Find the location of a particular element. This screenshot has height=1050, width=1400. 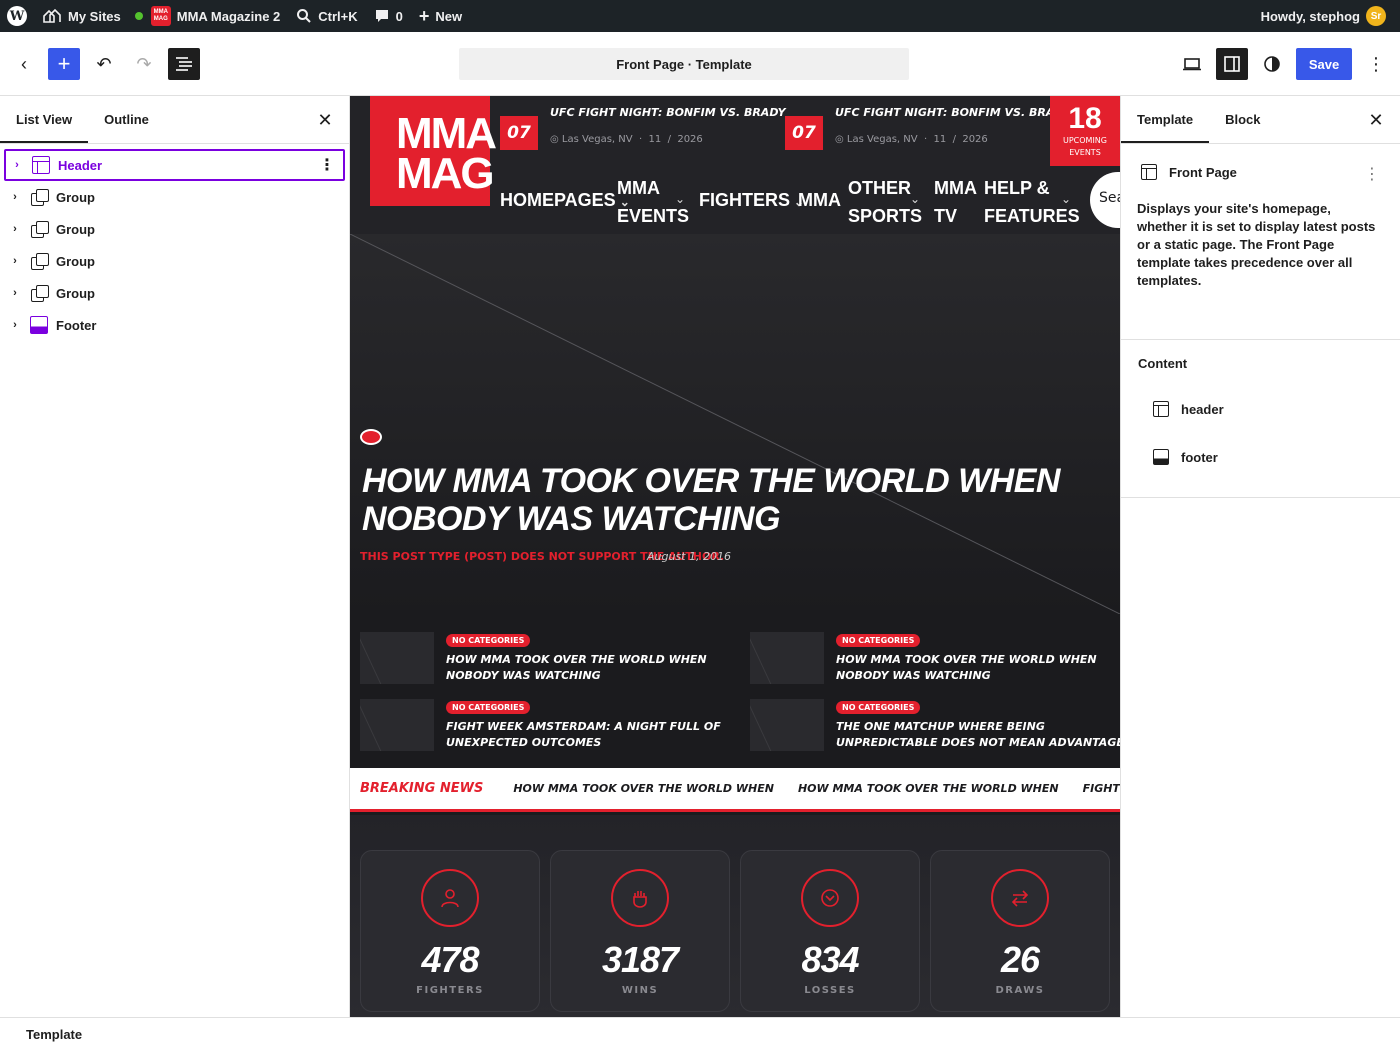

event-title: UFC FIGHT NIGHT: BONFIM VS. BRADY is located at coordinates (668, 112).